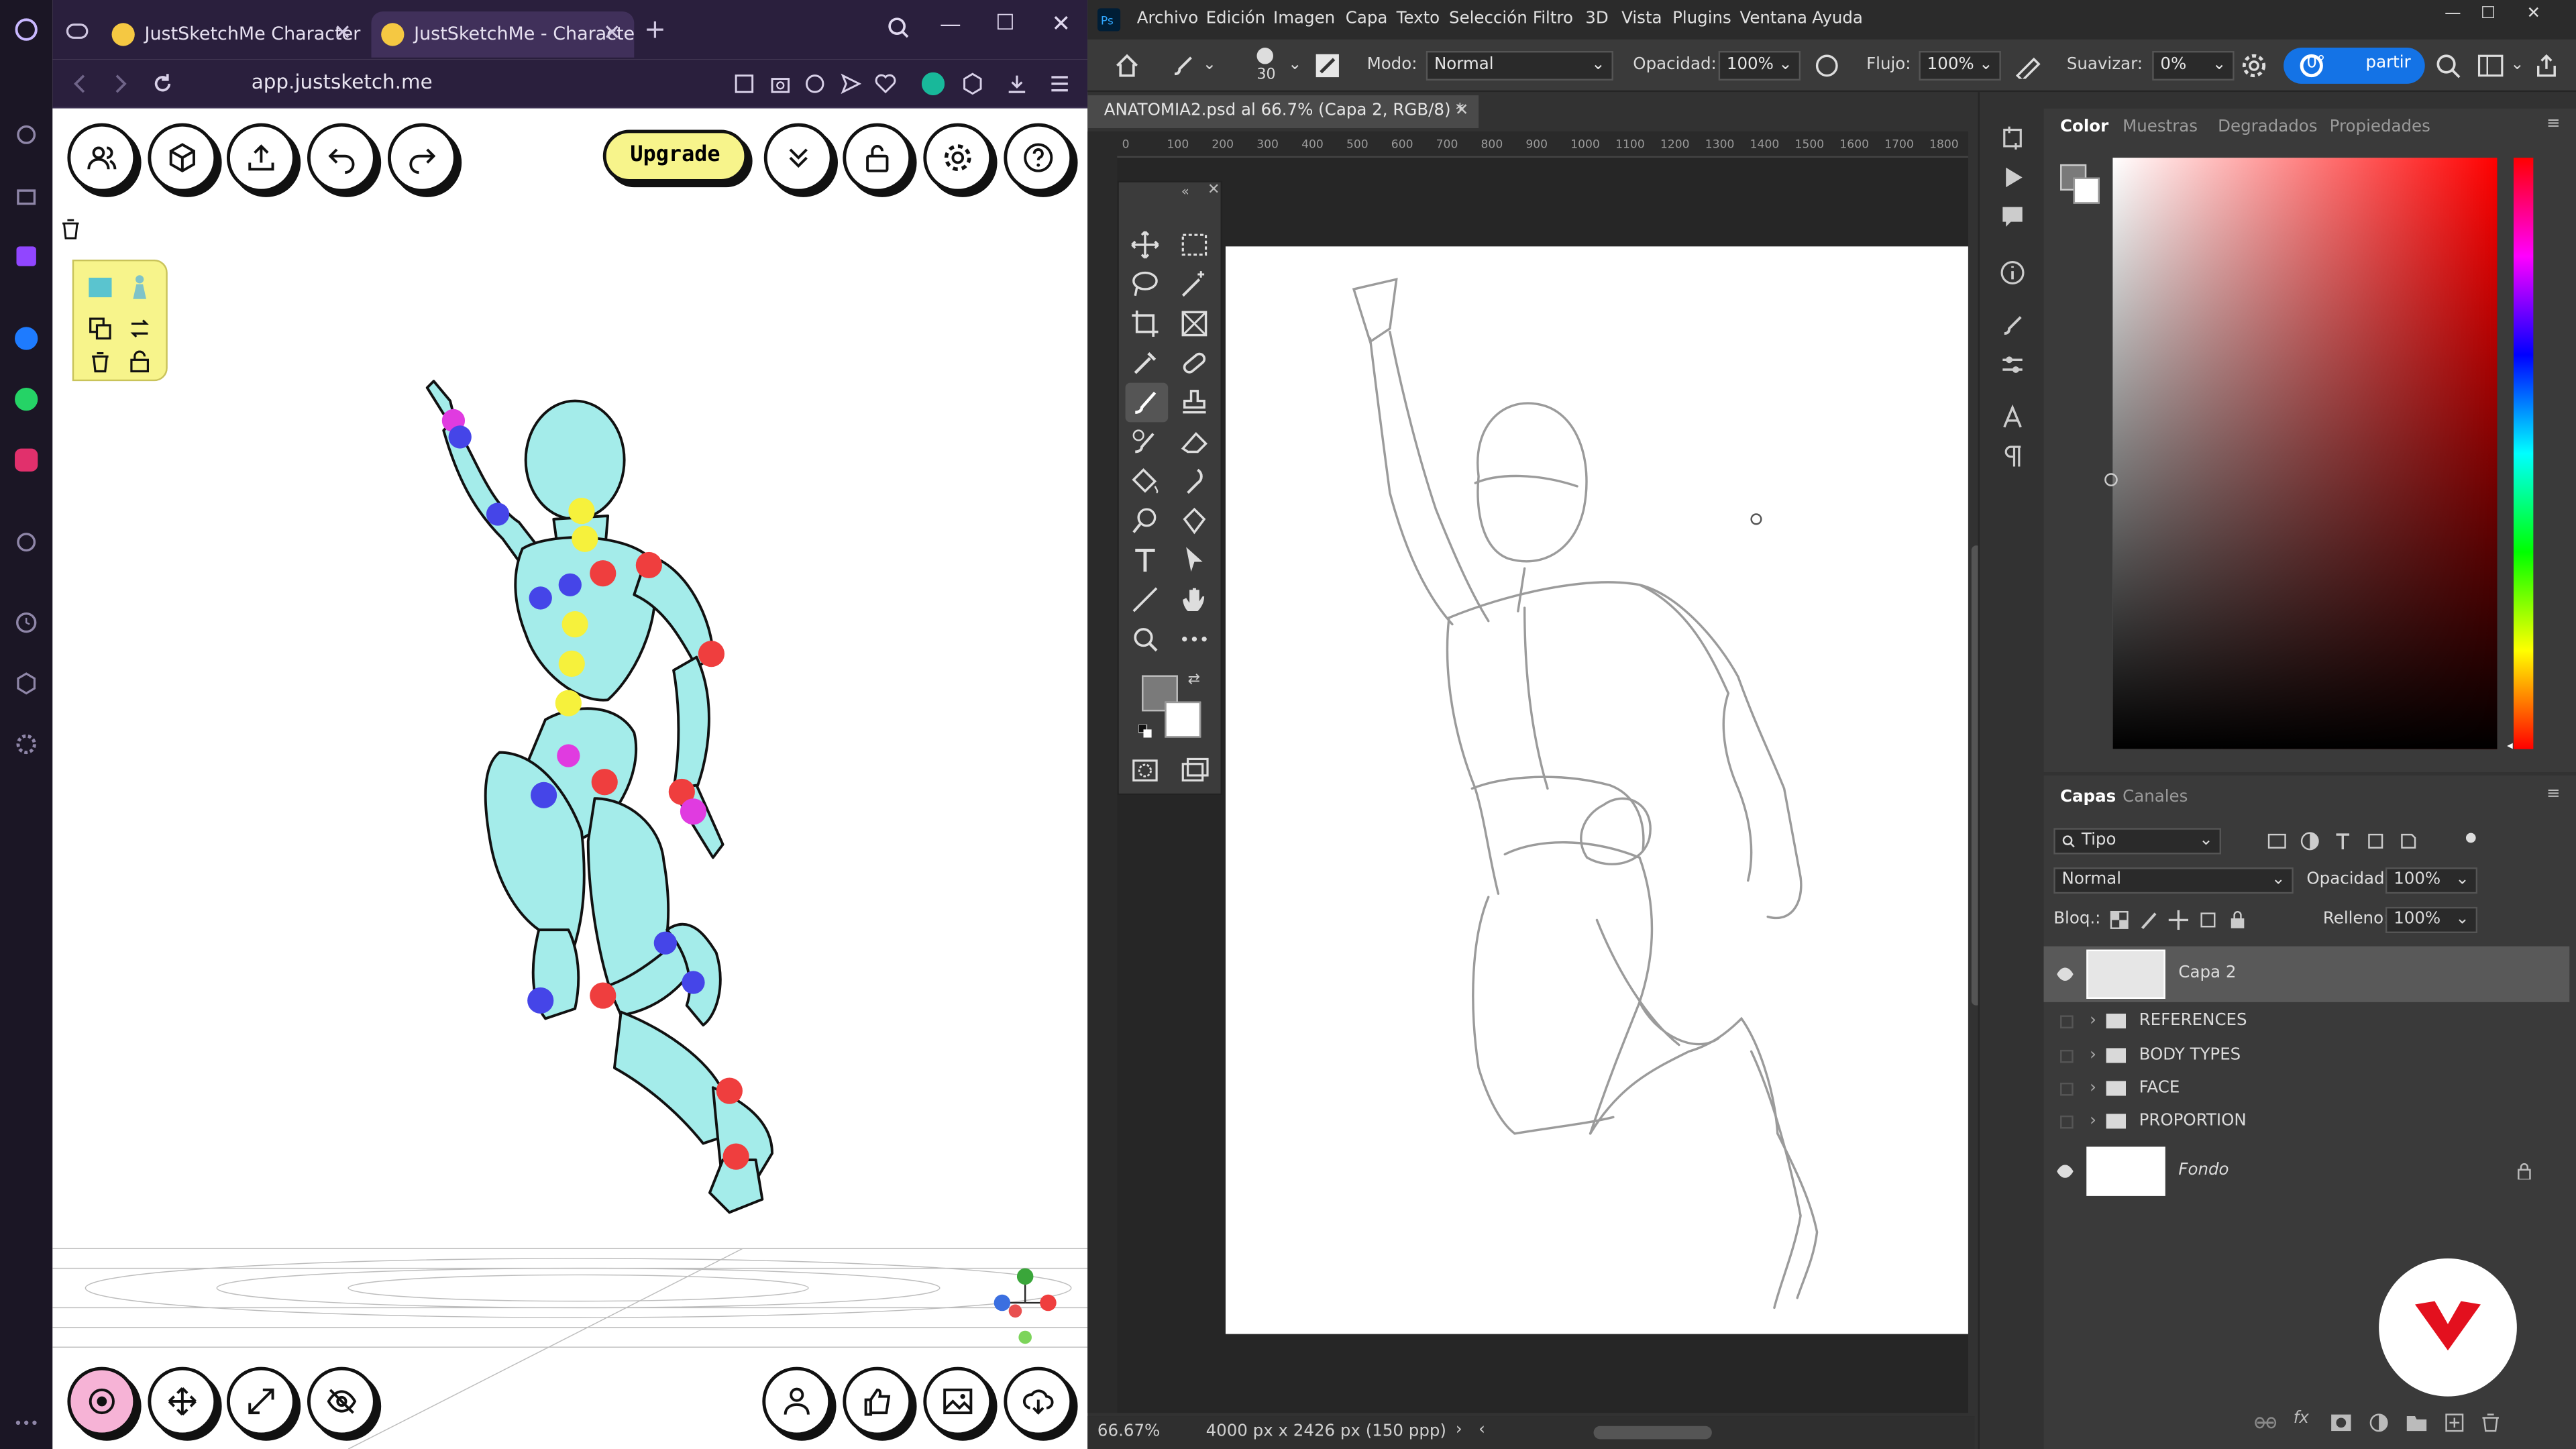  I want to click on menu-3d: 3D, so click(1596, 19).